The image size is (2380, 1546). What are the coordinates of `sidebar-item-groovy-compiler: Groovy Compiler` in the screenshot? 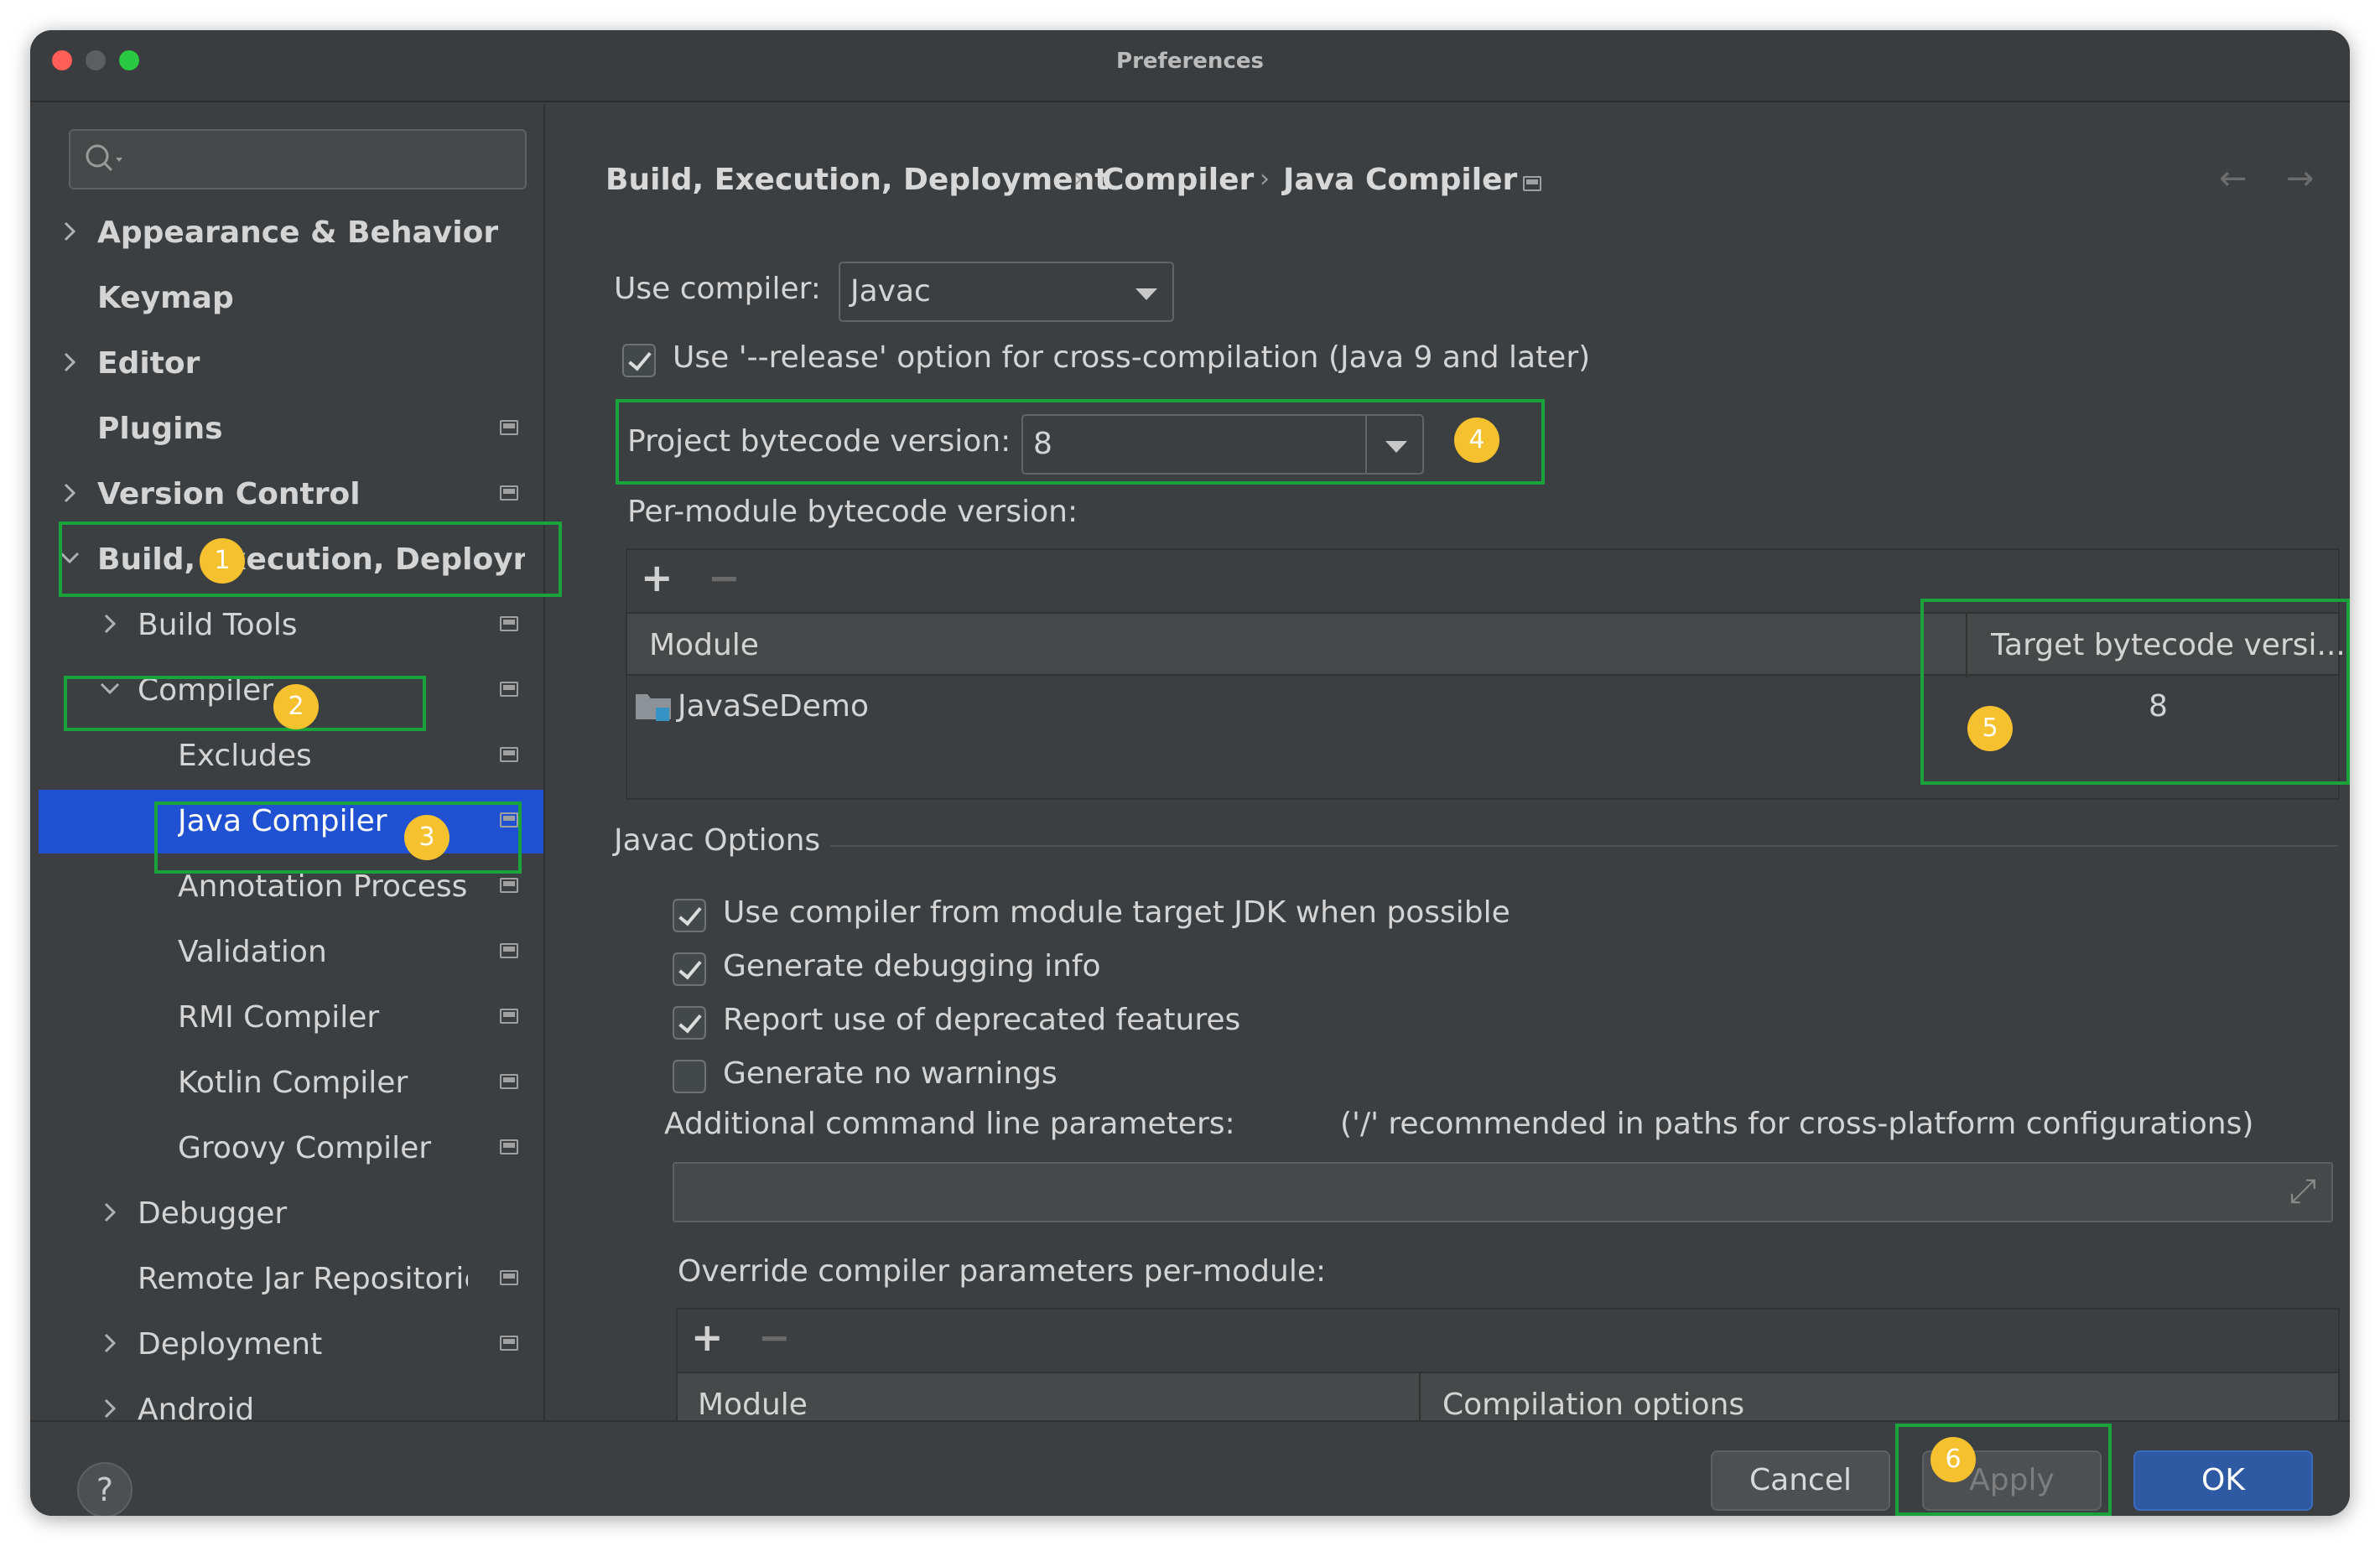 It's located at (291, 1148).